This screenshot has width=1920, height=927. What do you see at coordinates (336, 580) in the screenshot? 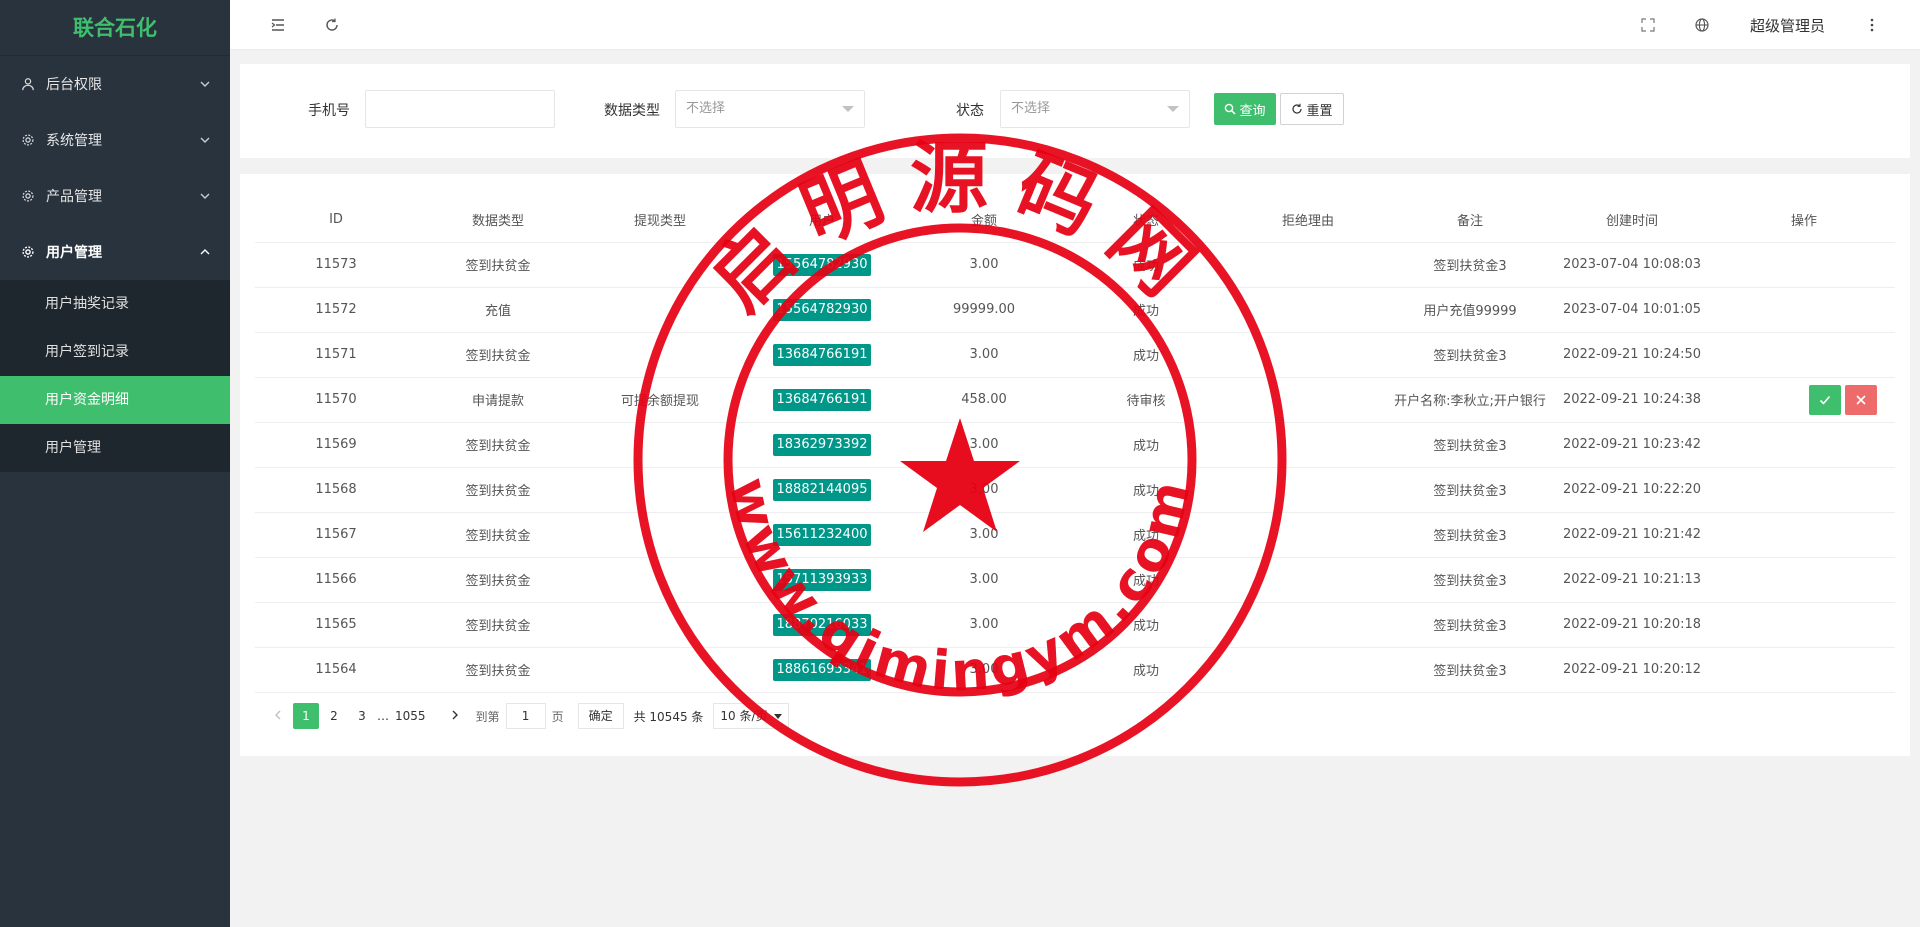
I see `cell-id: 11566` at bounding box center [336, 580].